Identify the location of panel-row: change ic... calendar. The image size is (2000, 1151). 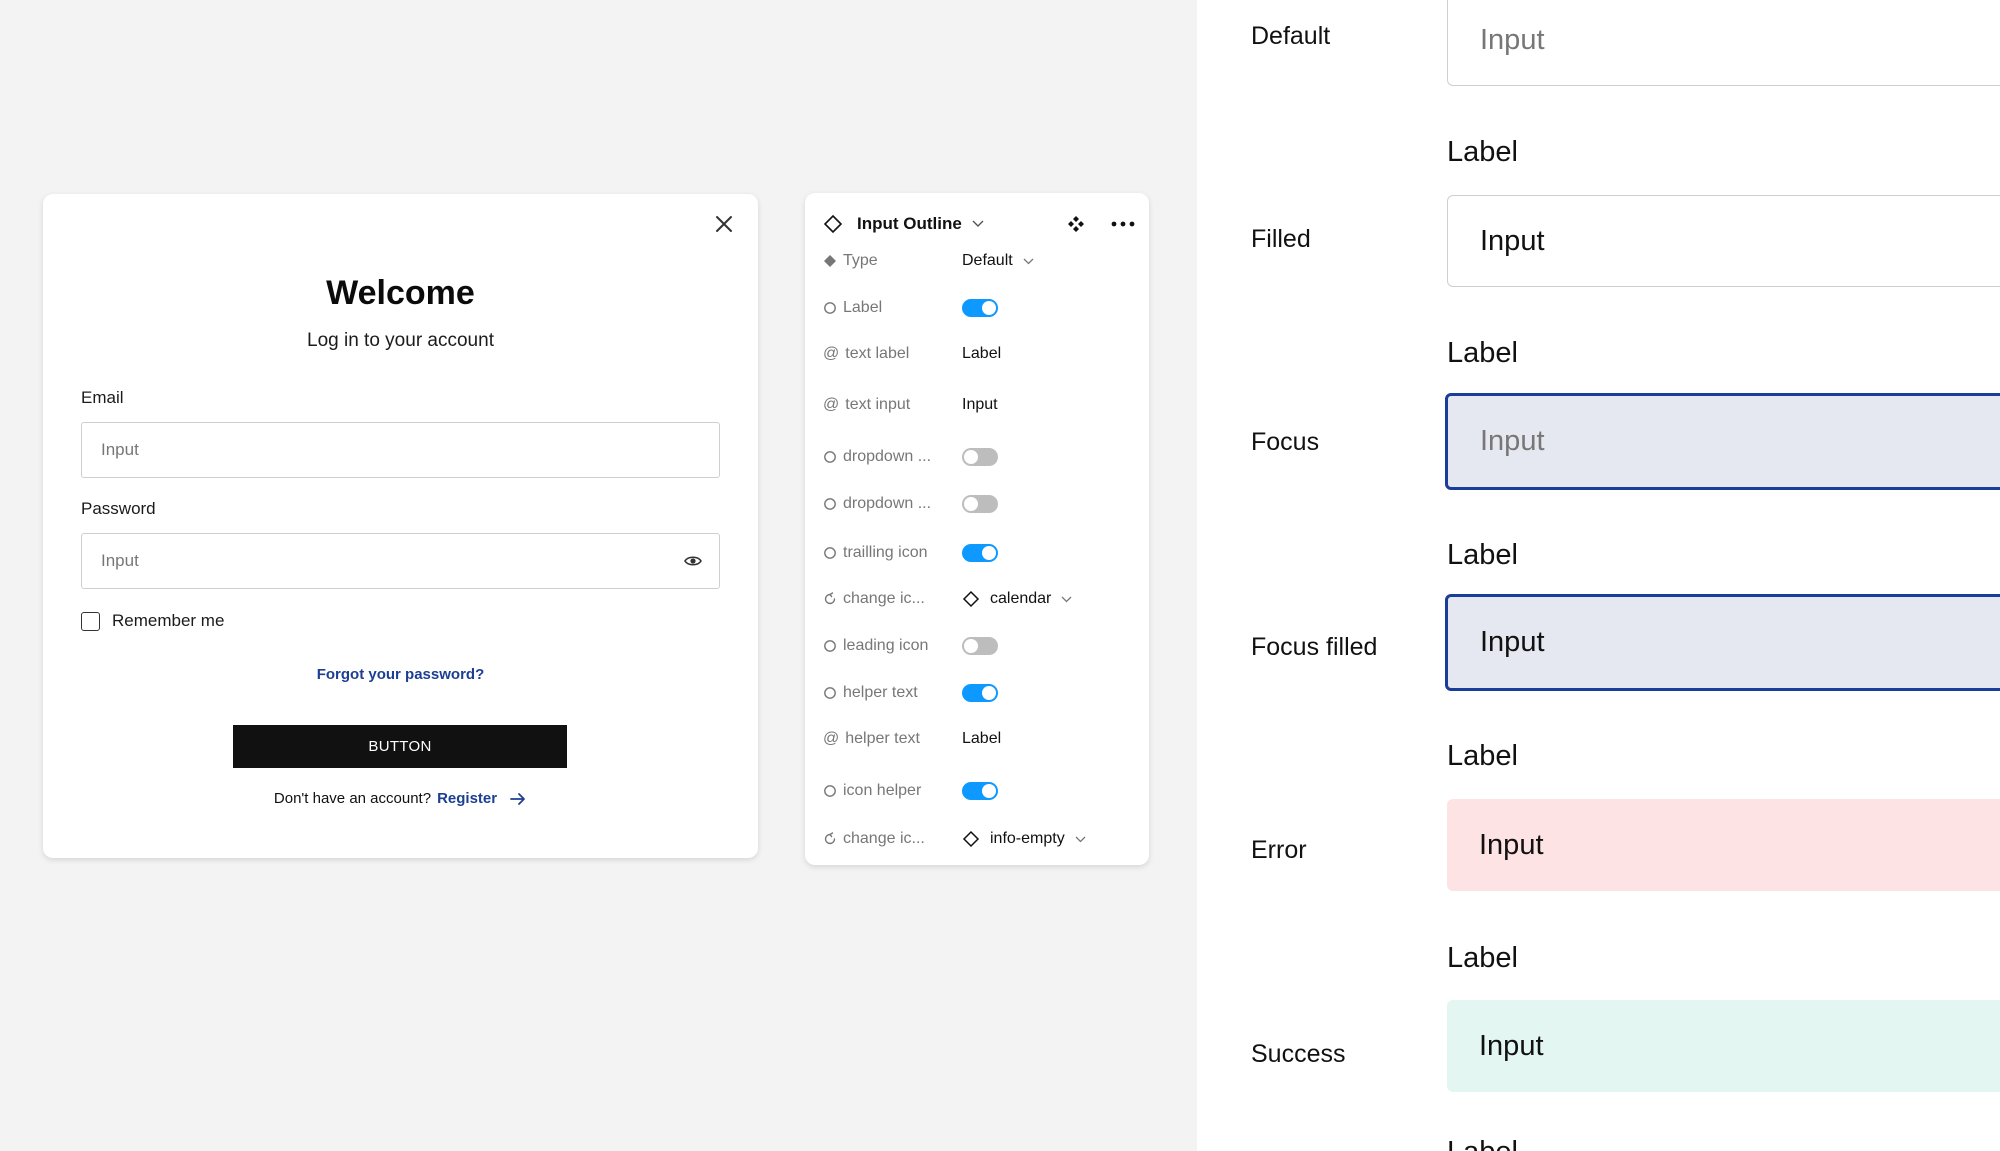
(979, 599).